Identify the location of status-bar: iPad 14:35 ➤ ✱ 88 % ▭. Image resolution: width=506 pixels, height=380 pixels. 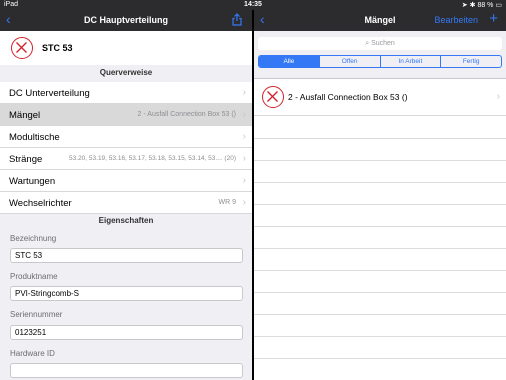
(253, 5).